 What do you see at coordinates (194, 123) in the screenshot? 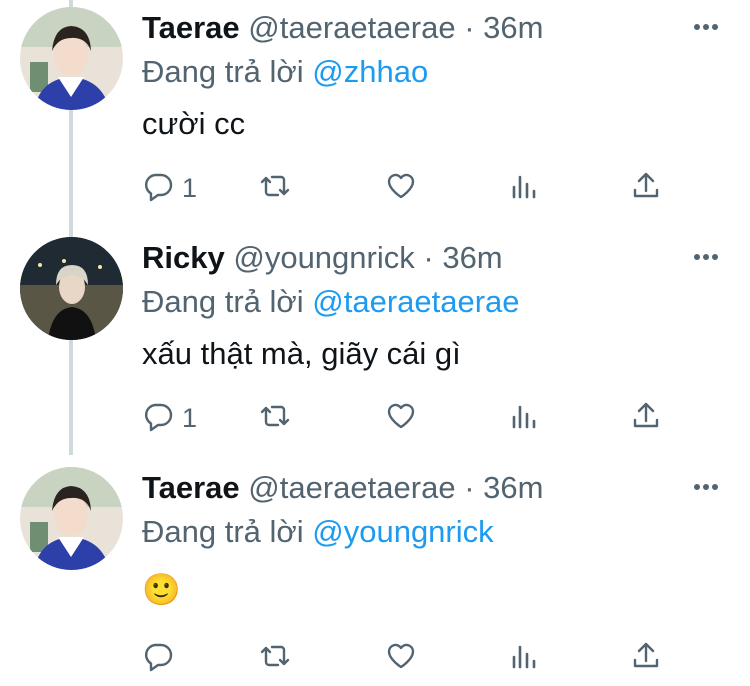
I see `tweet-text: cười cc` at bounding box center [194, 123].